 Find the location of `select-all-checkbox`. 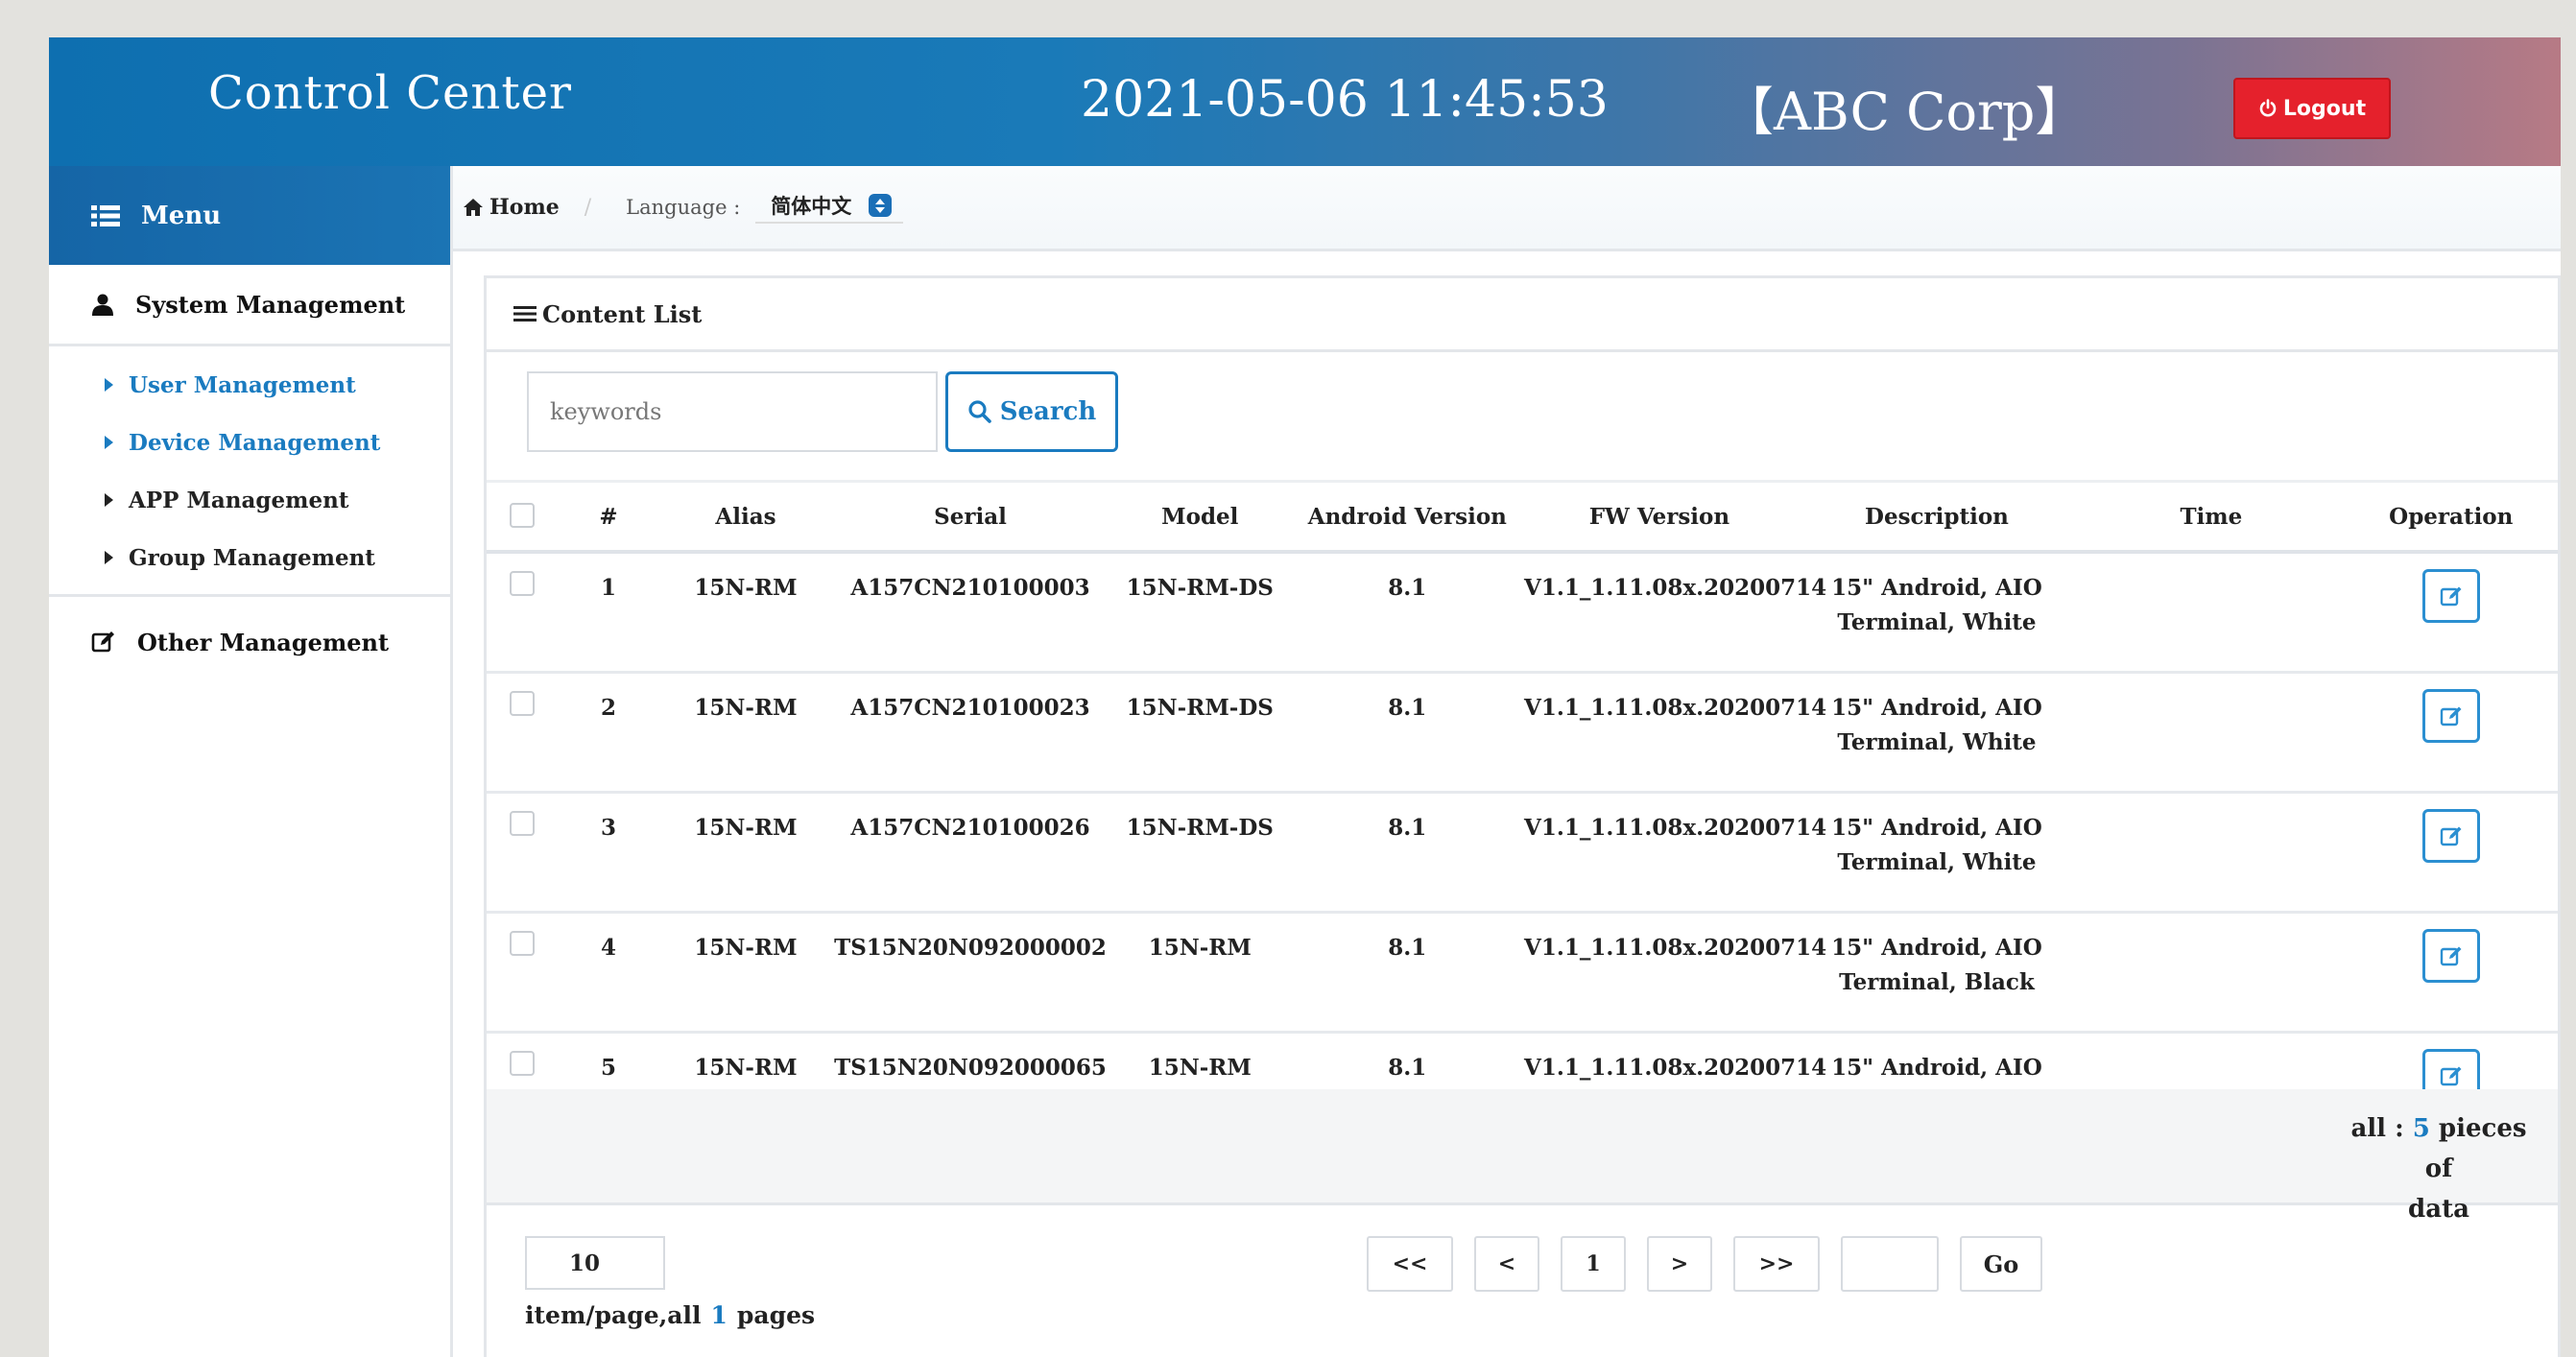

select-all-checkbox is located at coordinates (523, 515).